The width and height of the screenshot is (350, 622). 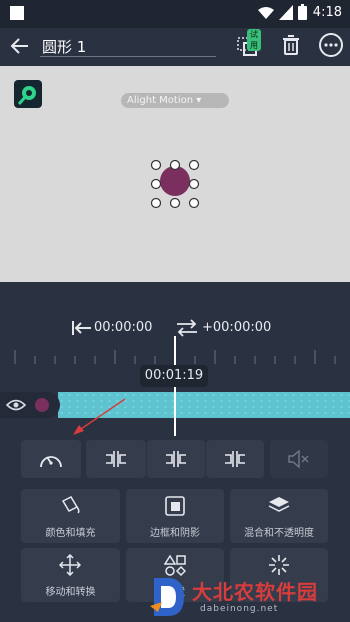 What do you see at coordinates (175, 100) in the screenshot?
I see `alight-motion-watermark: Alight Motion ▾` at bounding box center [175, 100].